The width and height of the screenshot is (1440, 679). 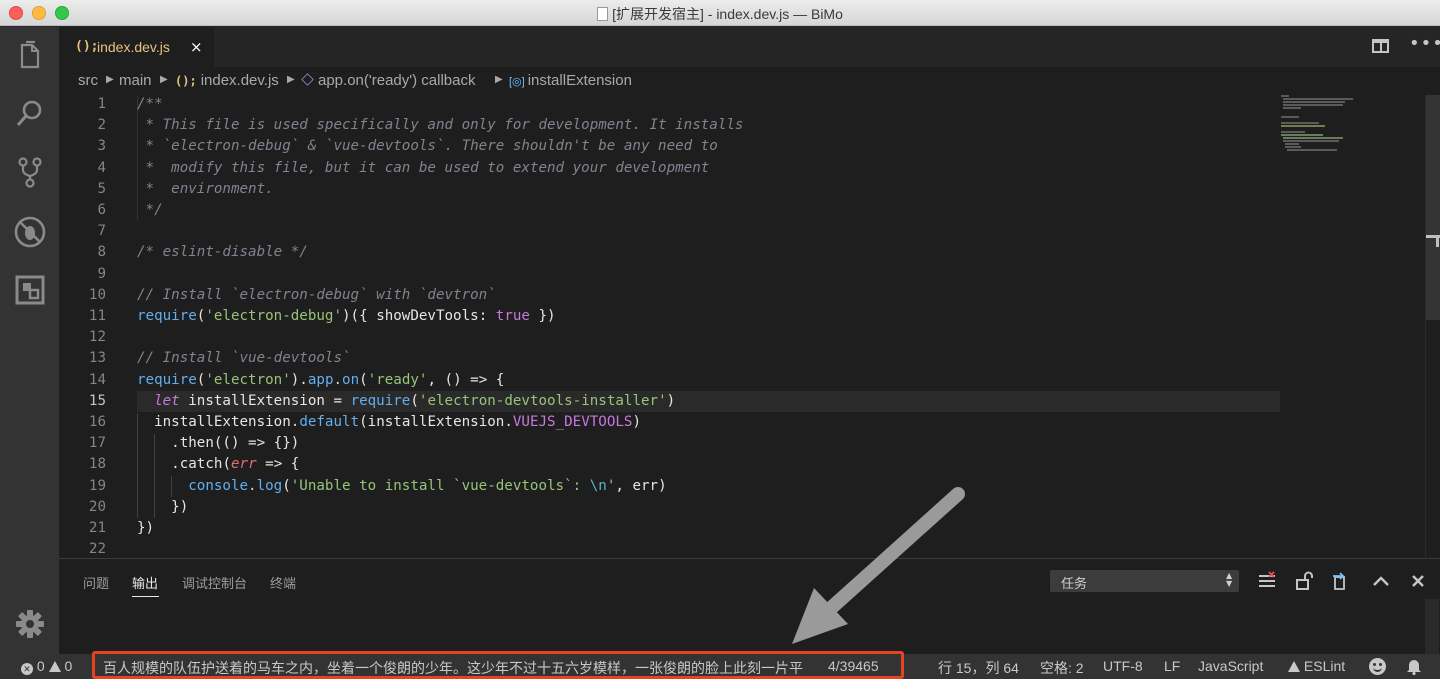 What do you see at coordinates (1418, 581) in the screenshot?
I see `close-panel-icon` at bounding box center [1418, 581].